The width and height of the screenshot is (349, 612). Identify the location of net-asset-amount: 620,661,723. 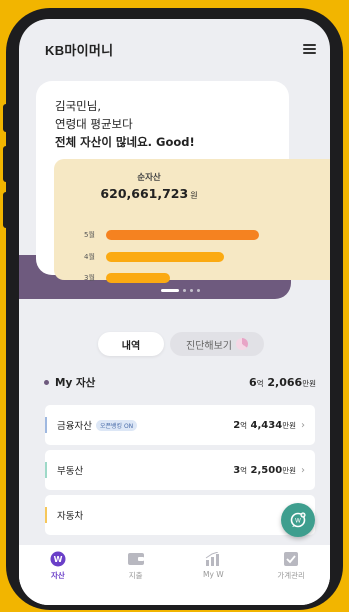
(144, 193).